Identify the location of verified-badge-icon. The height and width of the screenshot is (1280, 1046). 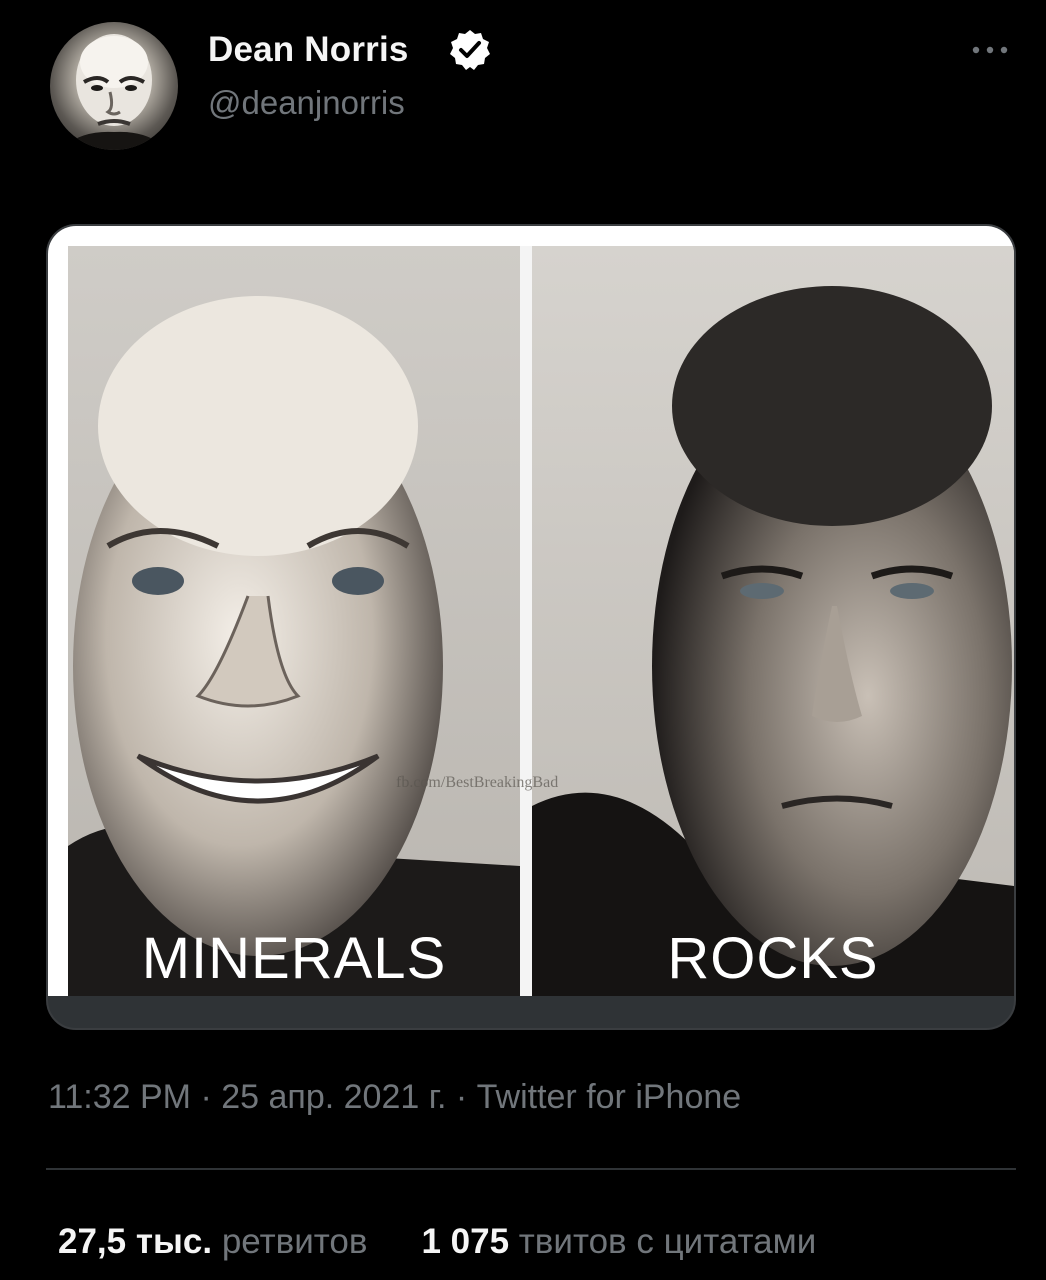
(470, 50).